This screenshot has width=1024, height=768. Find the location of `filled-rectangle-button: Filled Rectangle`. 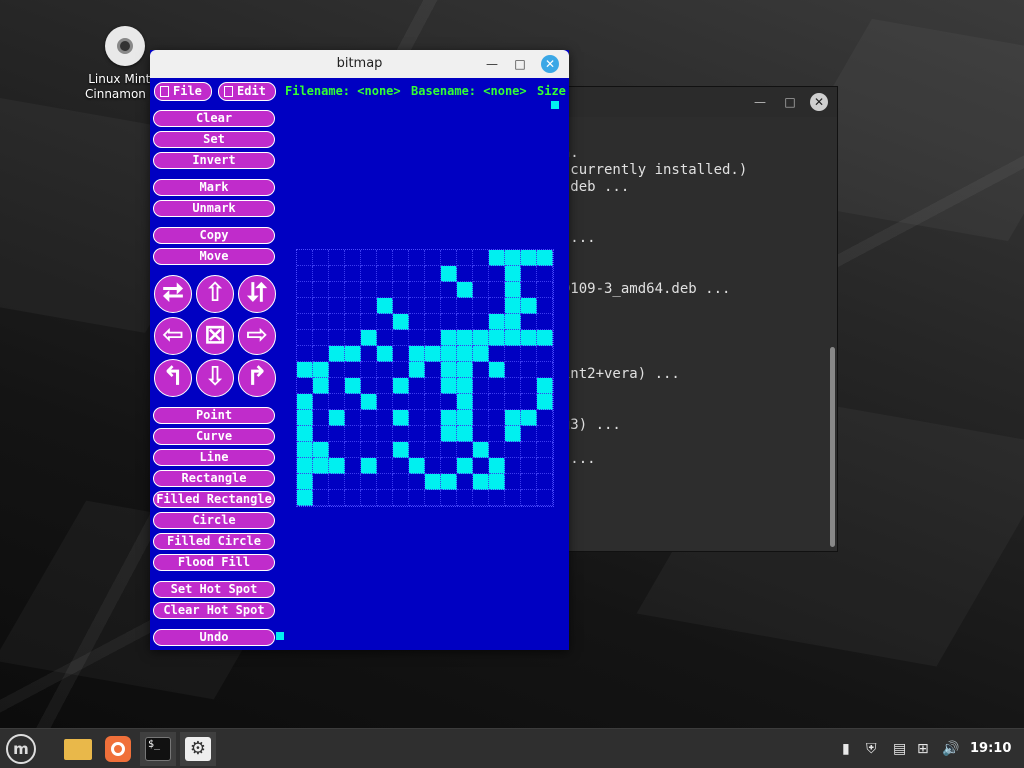

filled-rectangle-button: Filled Rectangle is located at coordinates (214, 499).